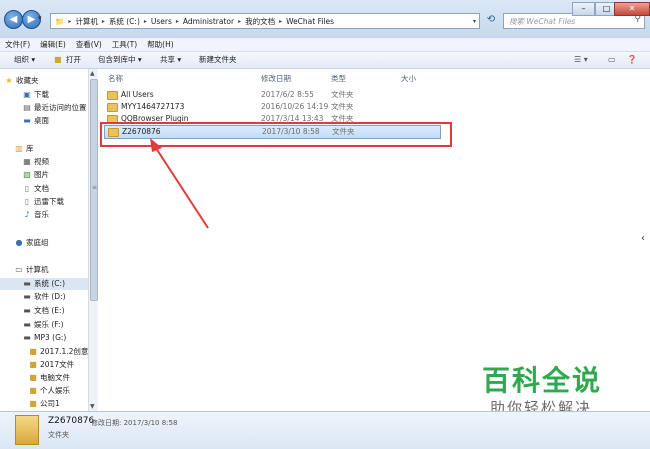 The image size is (650, 449). I want to click on details-type: 文件夹, so click(58, 435).